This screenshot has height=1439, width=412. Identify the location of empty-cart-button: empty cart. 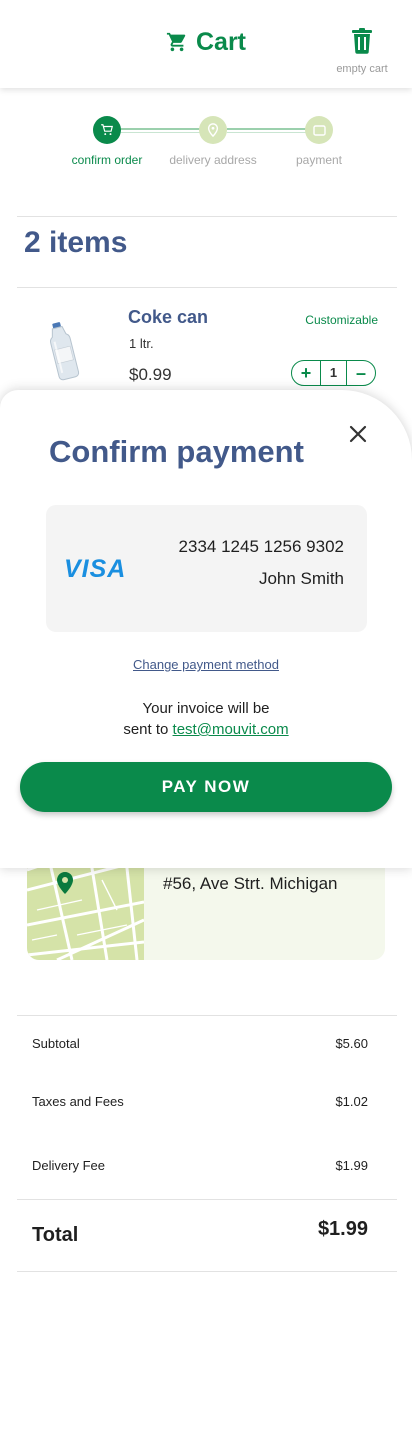
(362, 51).